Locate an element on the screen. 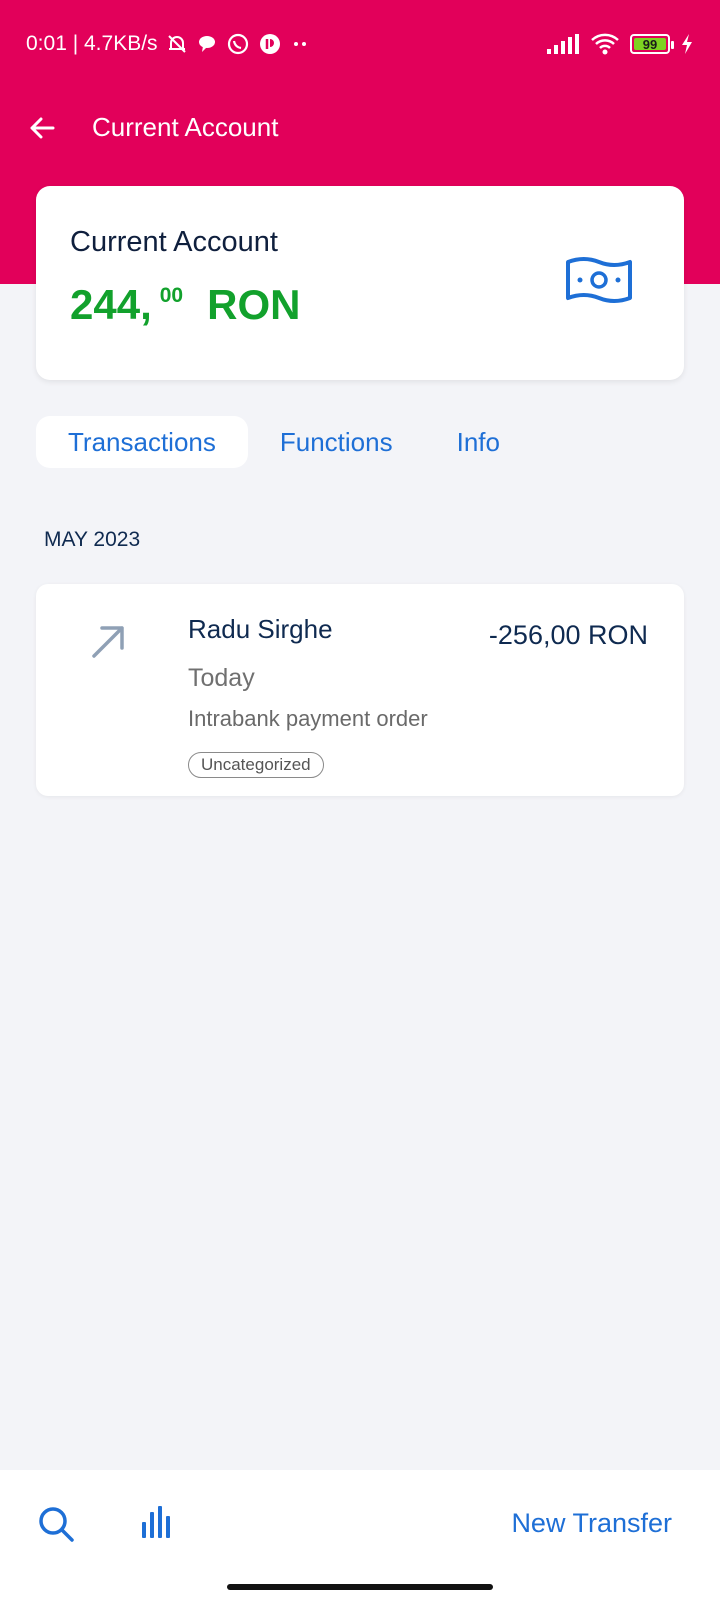  tab-bar: Transactions Functions Info is located at coordinates (284, 442).